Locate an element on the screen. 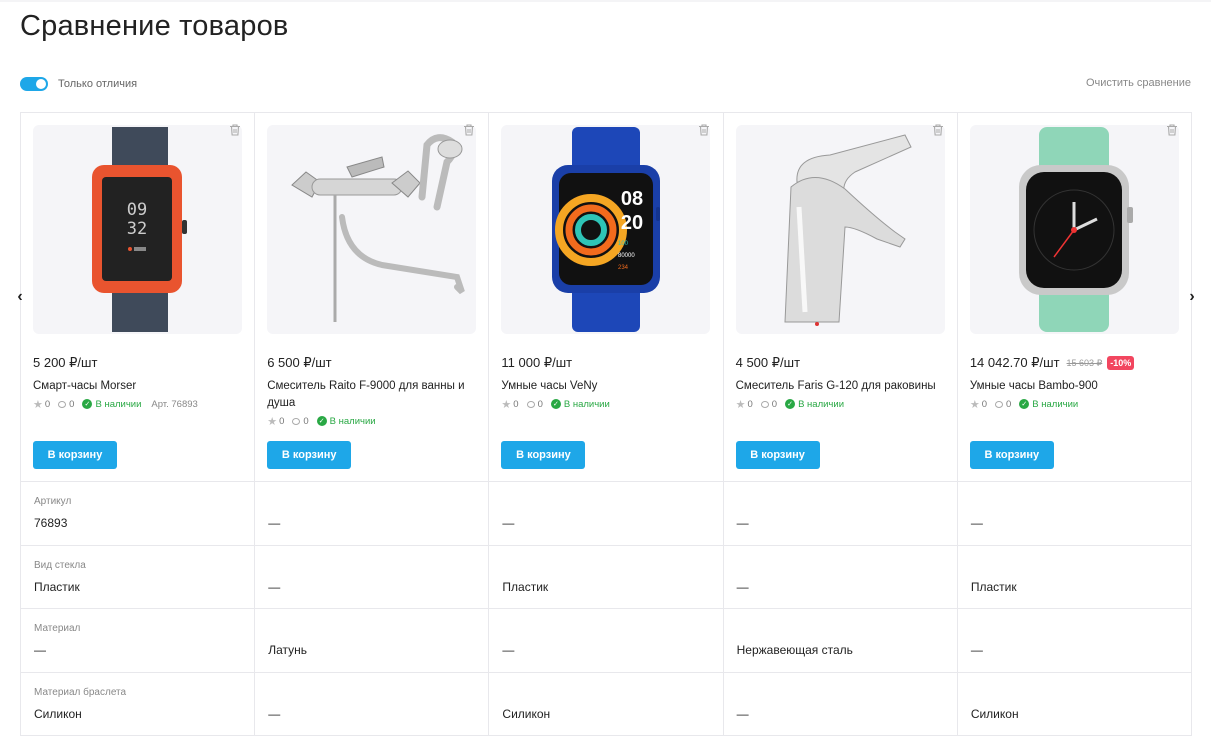 This screenshot has height=745, width=1211. only-differences-toggle is located at coordinates (34, 84).